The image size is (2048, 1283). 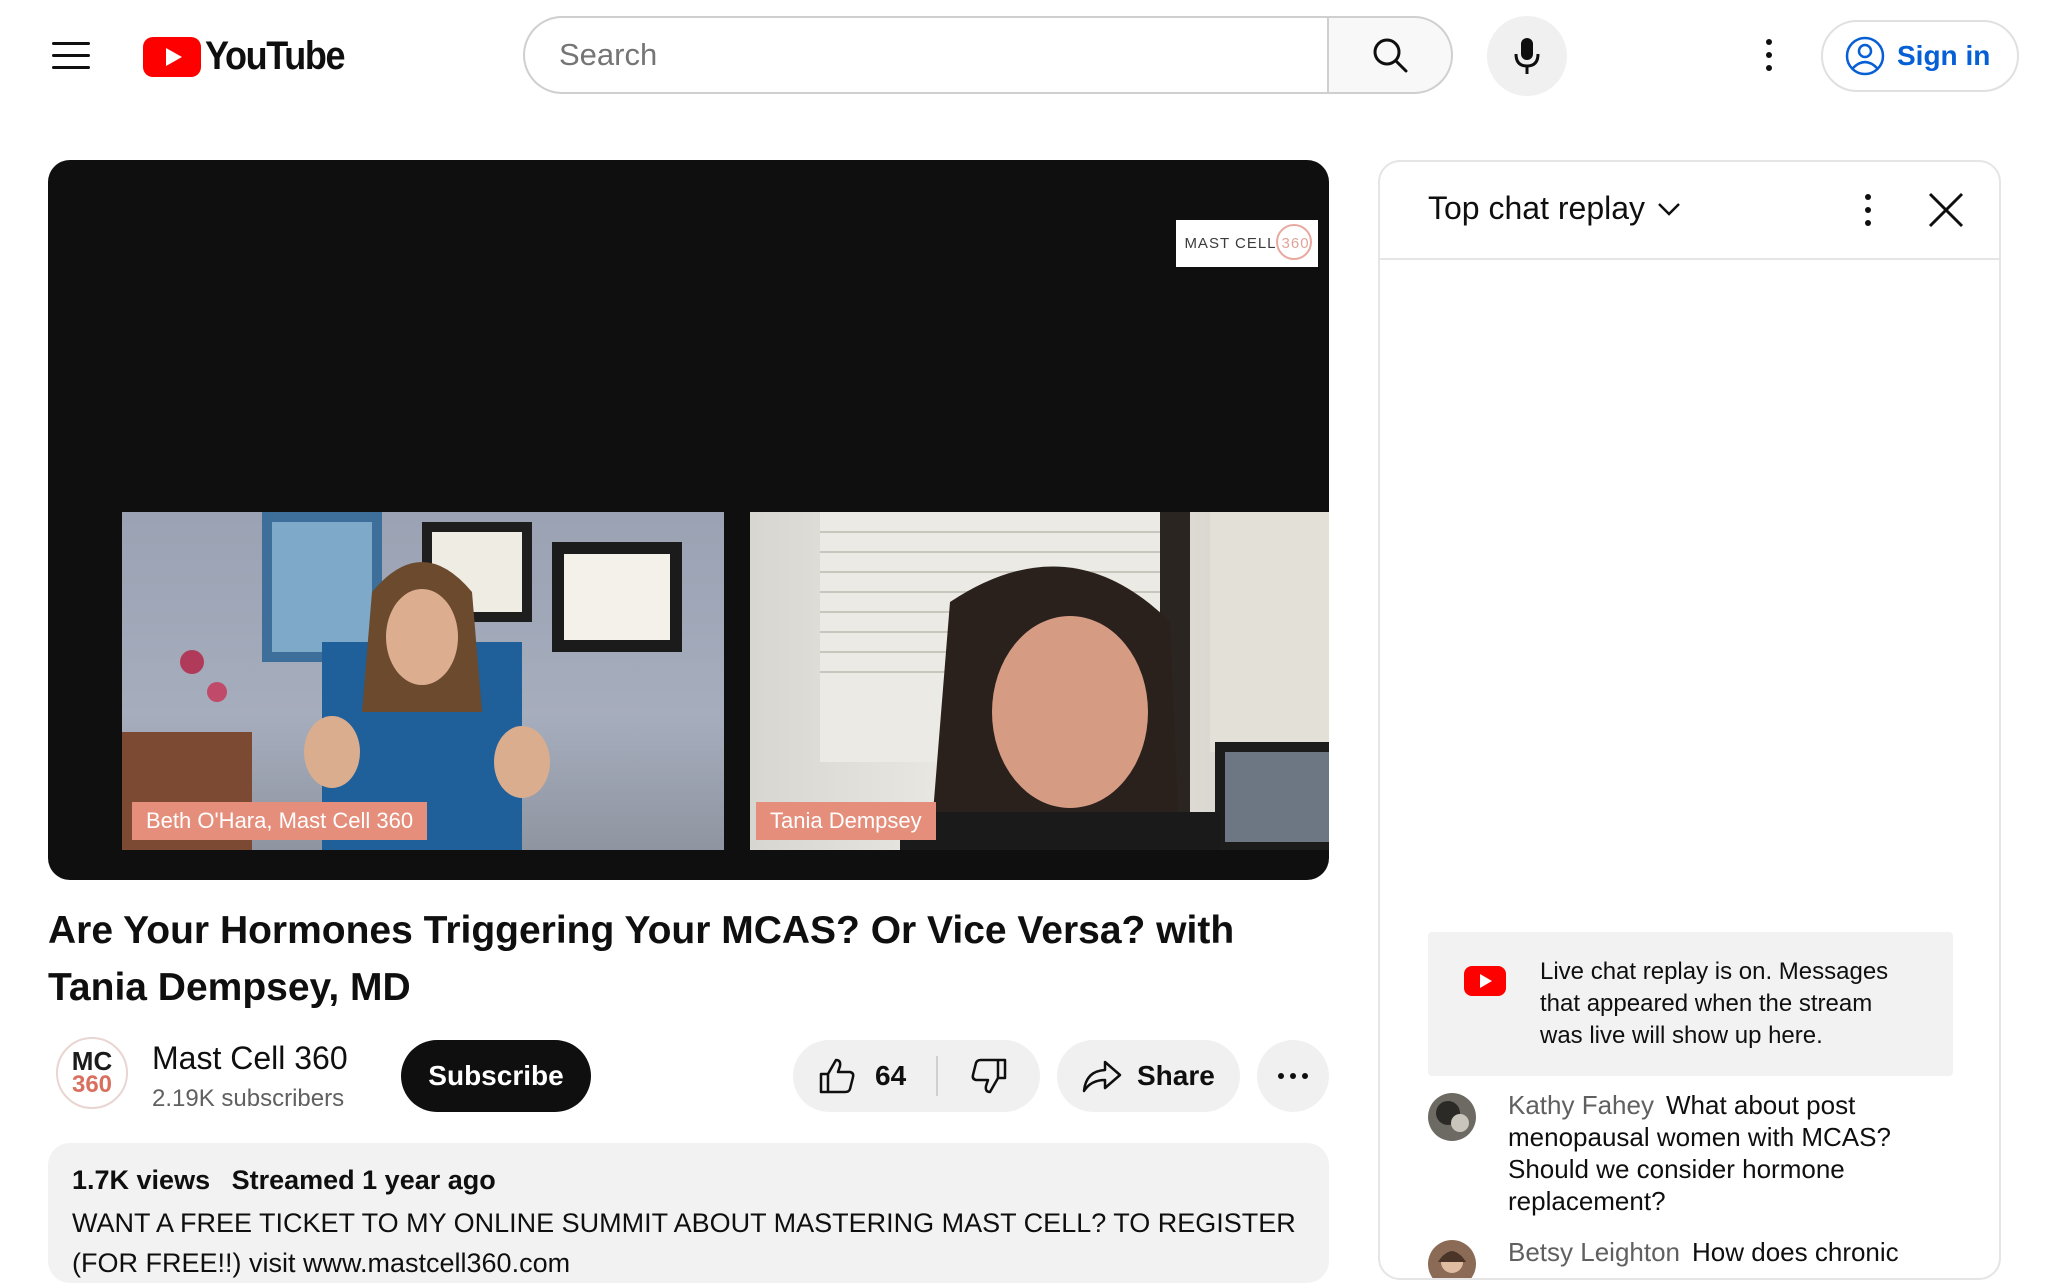 I want to click on search-input, so click(x=929, y=55).